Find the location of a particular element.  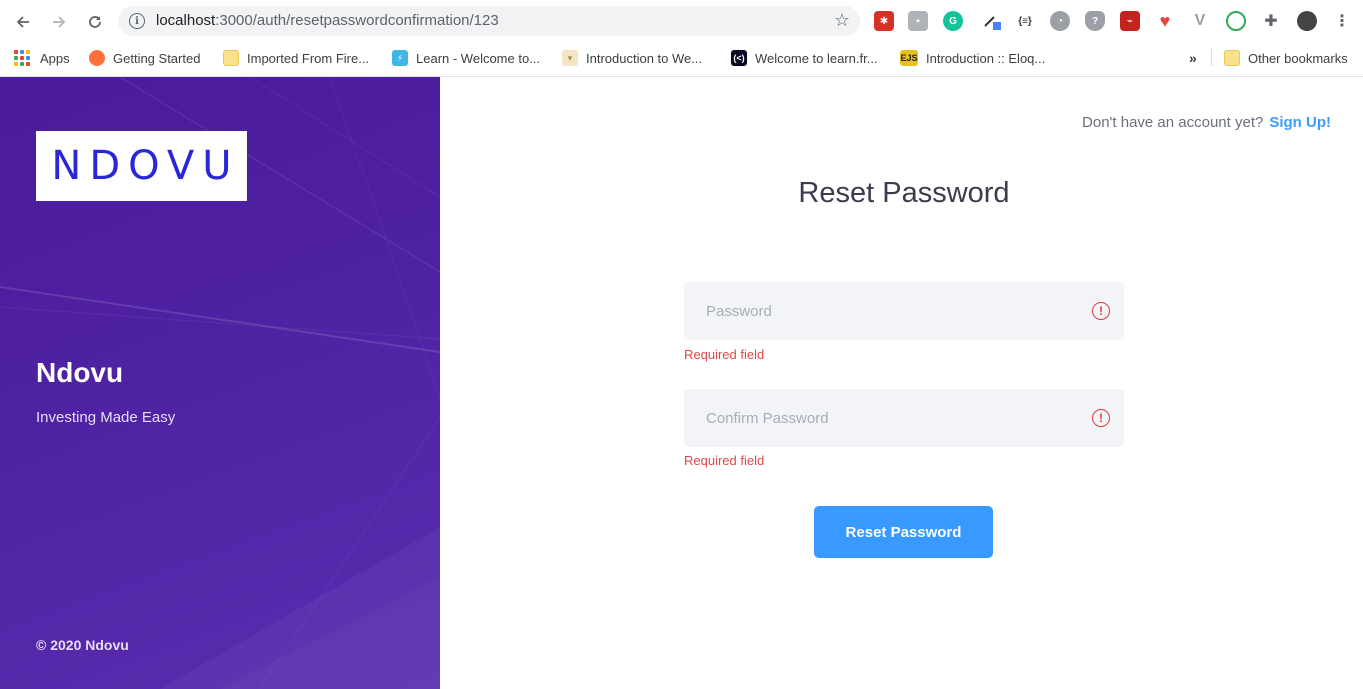

signup-prompt-text: Don't have an account yet? is located at coordinates (1173, 122).